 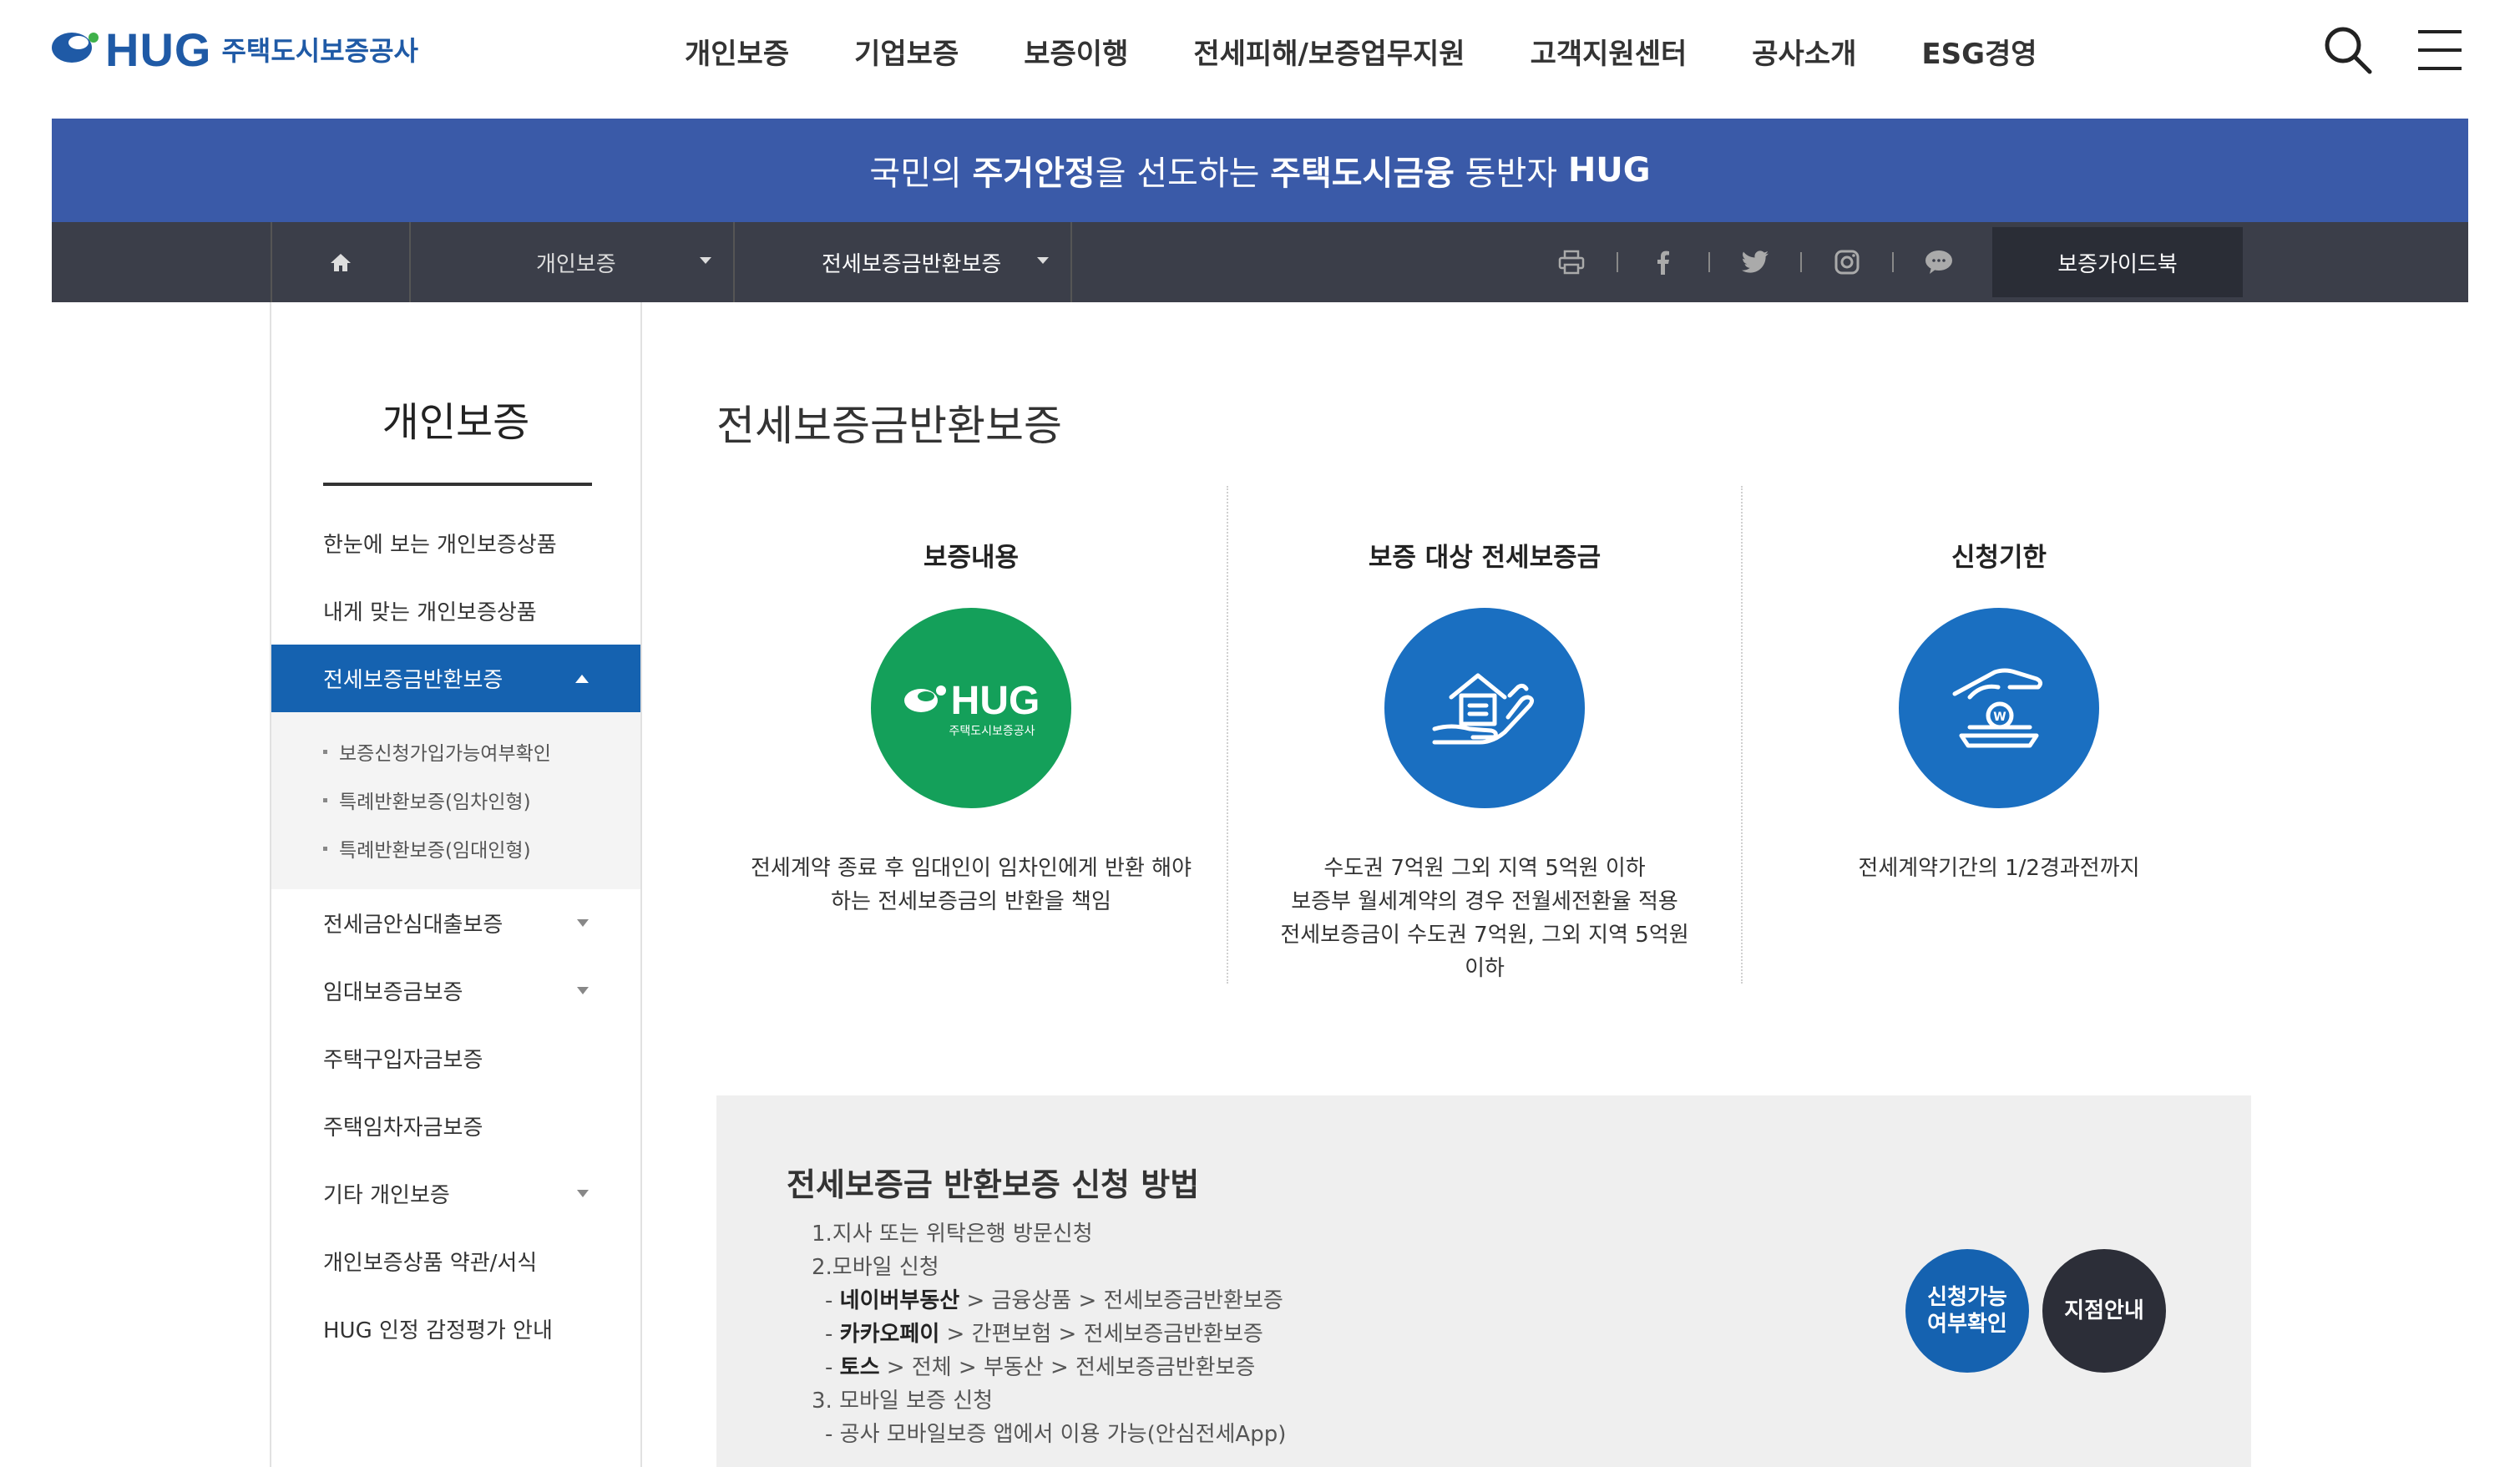 I want to click on step-app: - 공사 모바일보증 앱에서 이용 가능(안심전세App), so click(x=1056, y=1434).